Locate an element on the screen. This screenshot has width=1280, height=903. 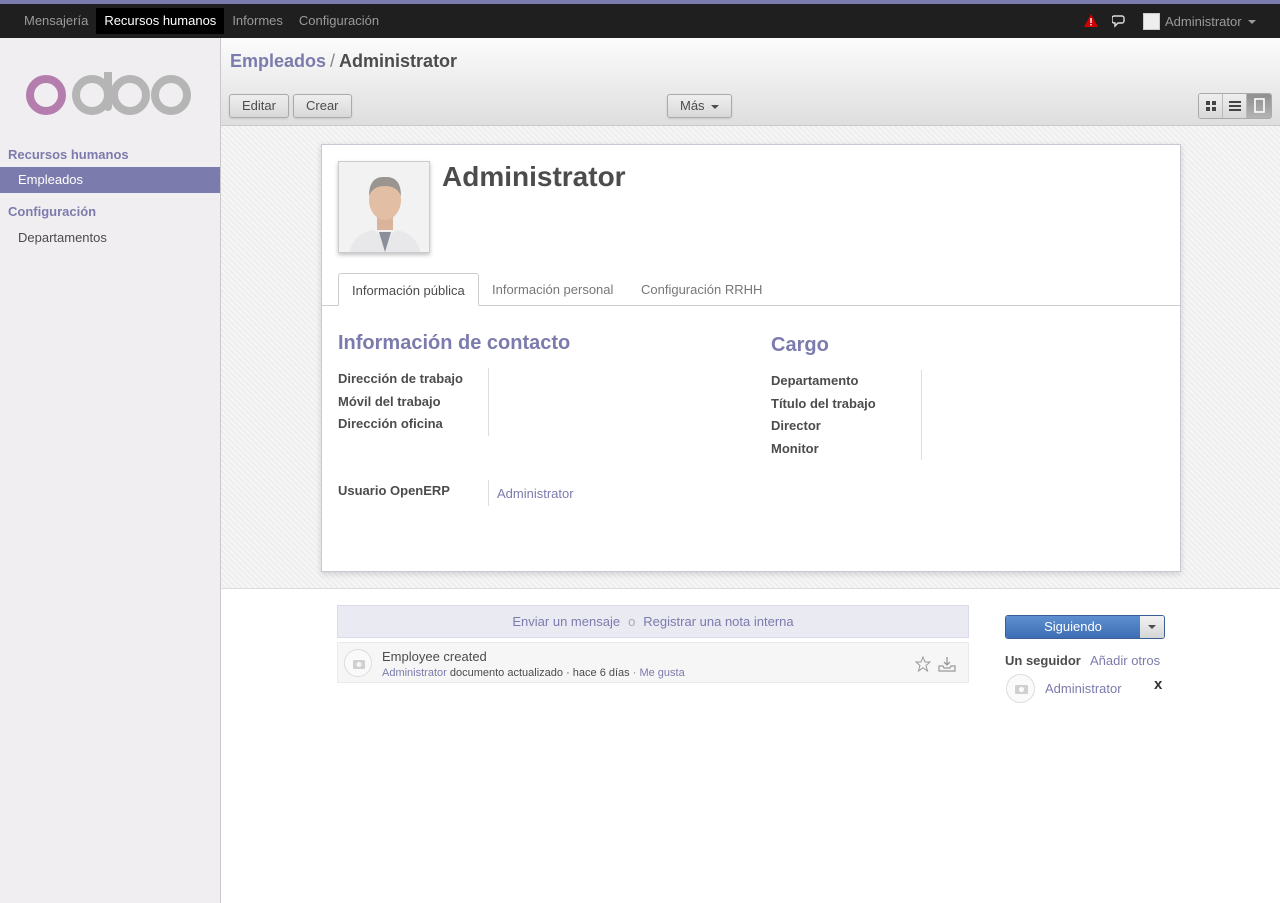
sidebar-section-configuracion: Configuración is located at coordinates (52, 211).